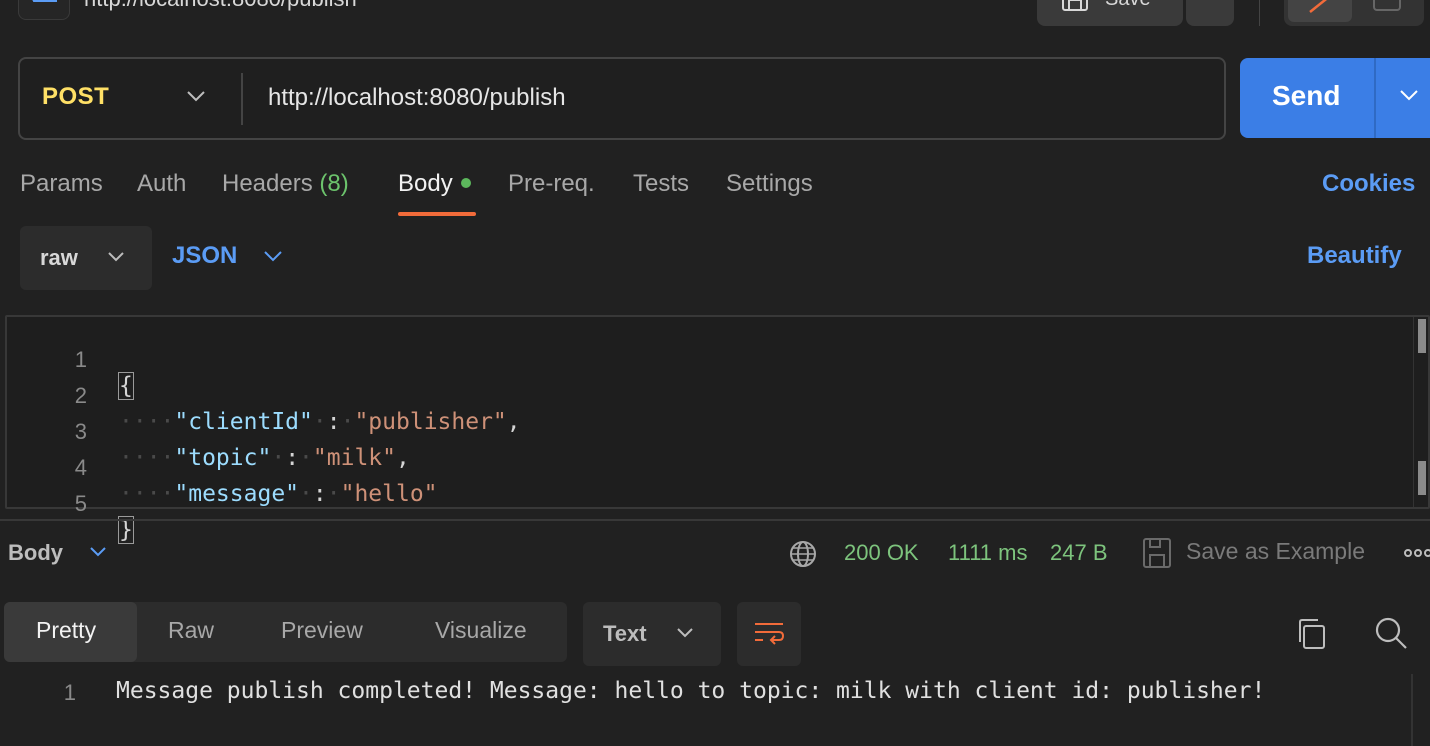 This screenshot has height=746, width=1430. I want to click on editor-scrollbar, so click(1413, 412).